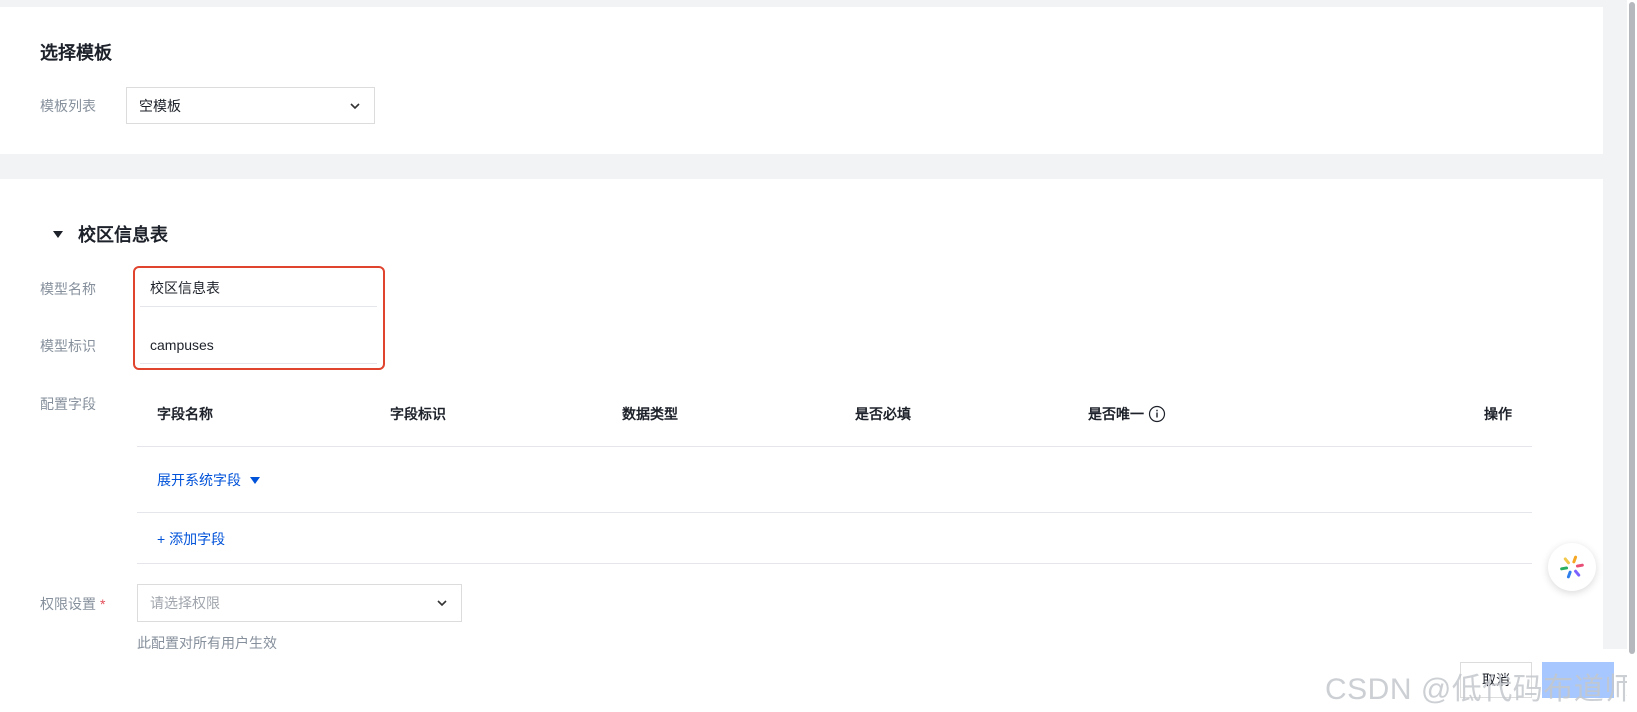  Describe the element at coordinates (68, 604) in the screenshot. I see `permission-label: 权限设置` at that location.